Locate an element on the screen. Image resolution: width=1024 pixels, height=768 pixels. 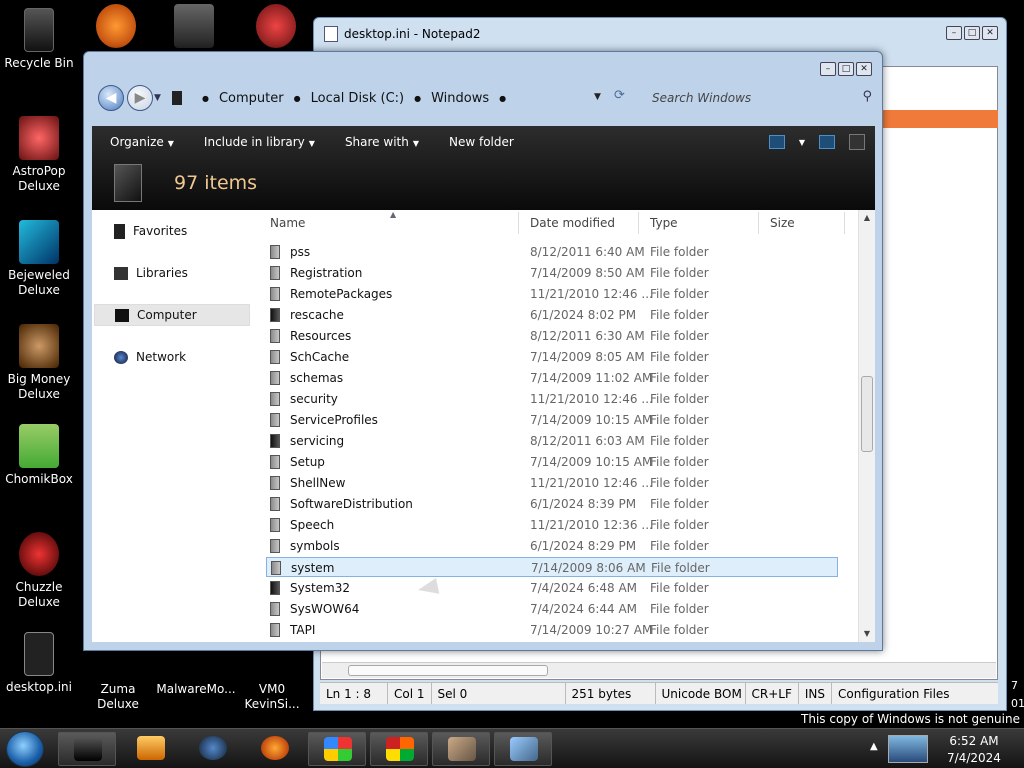
desktop-icon-big-money: Big Money Deluxe is located at coordinates (39, 363).